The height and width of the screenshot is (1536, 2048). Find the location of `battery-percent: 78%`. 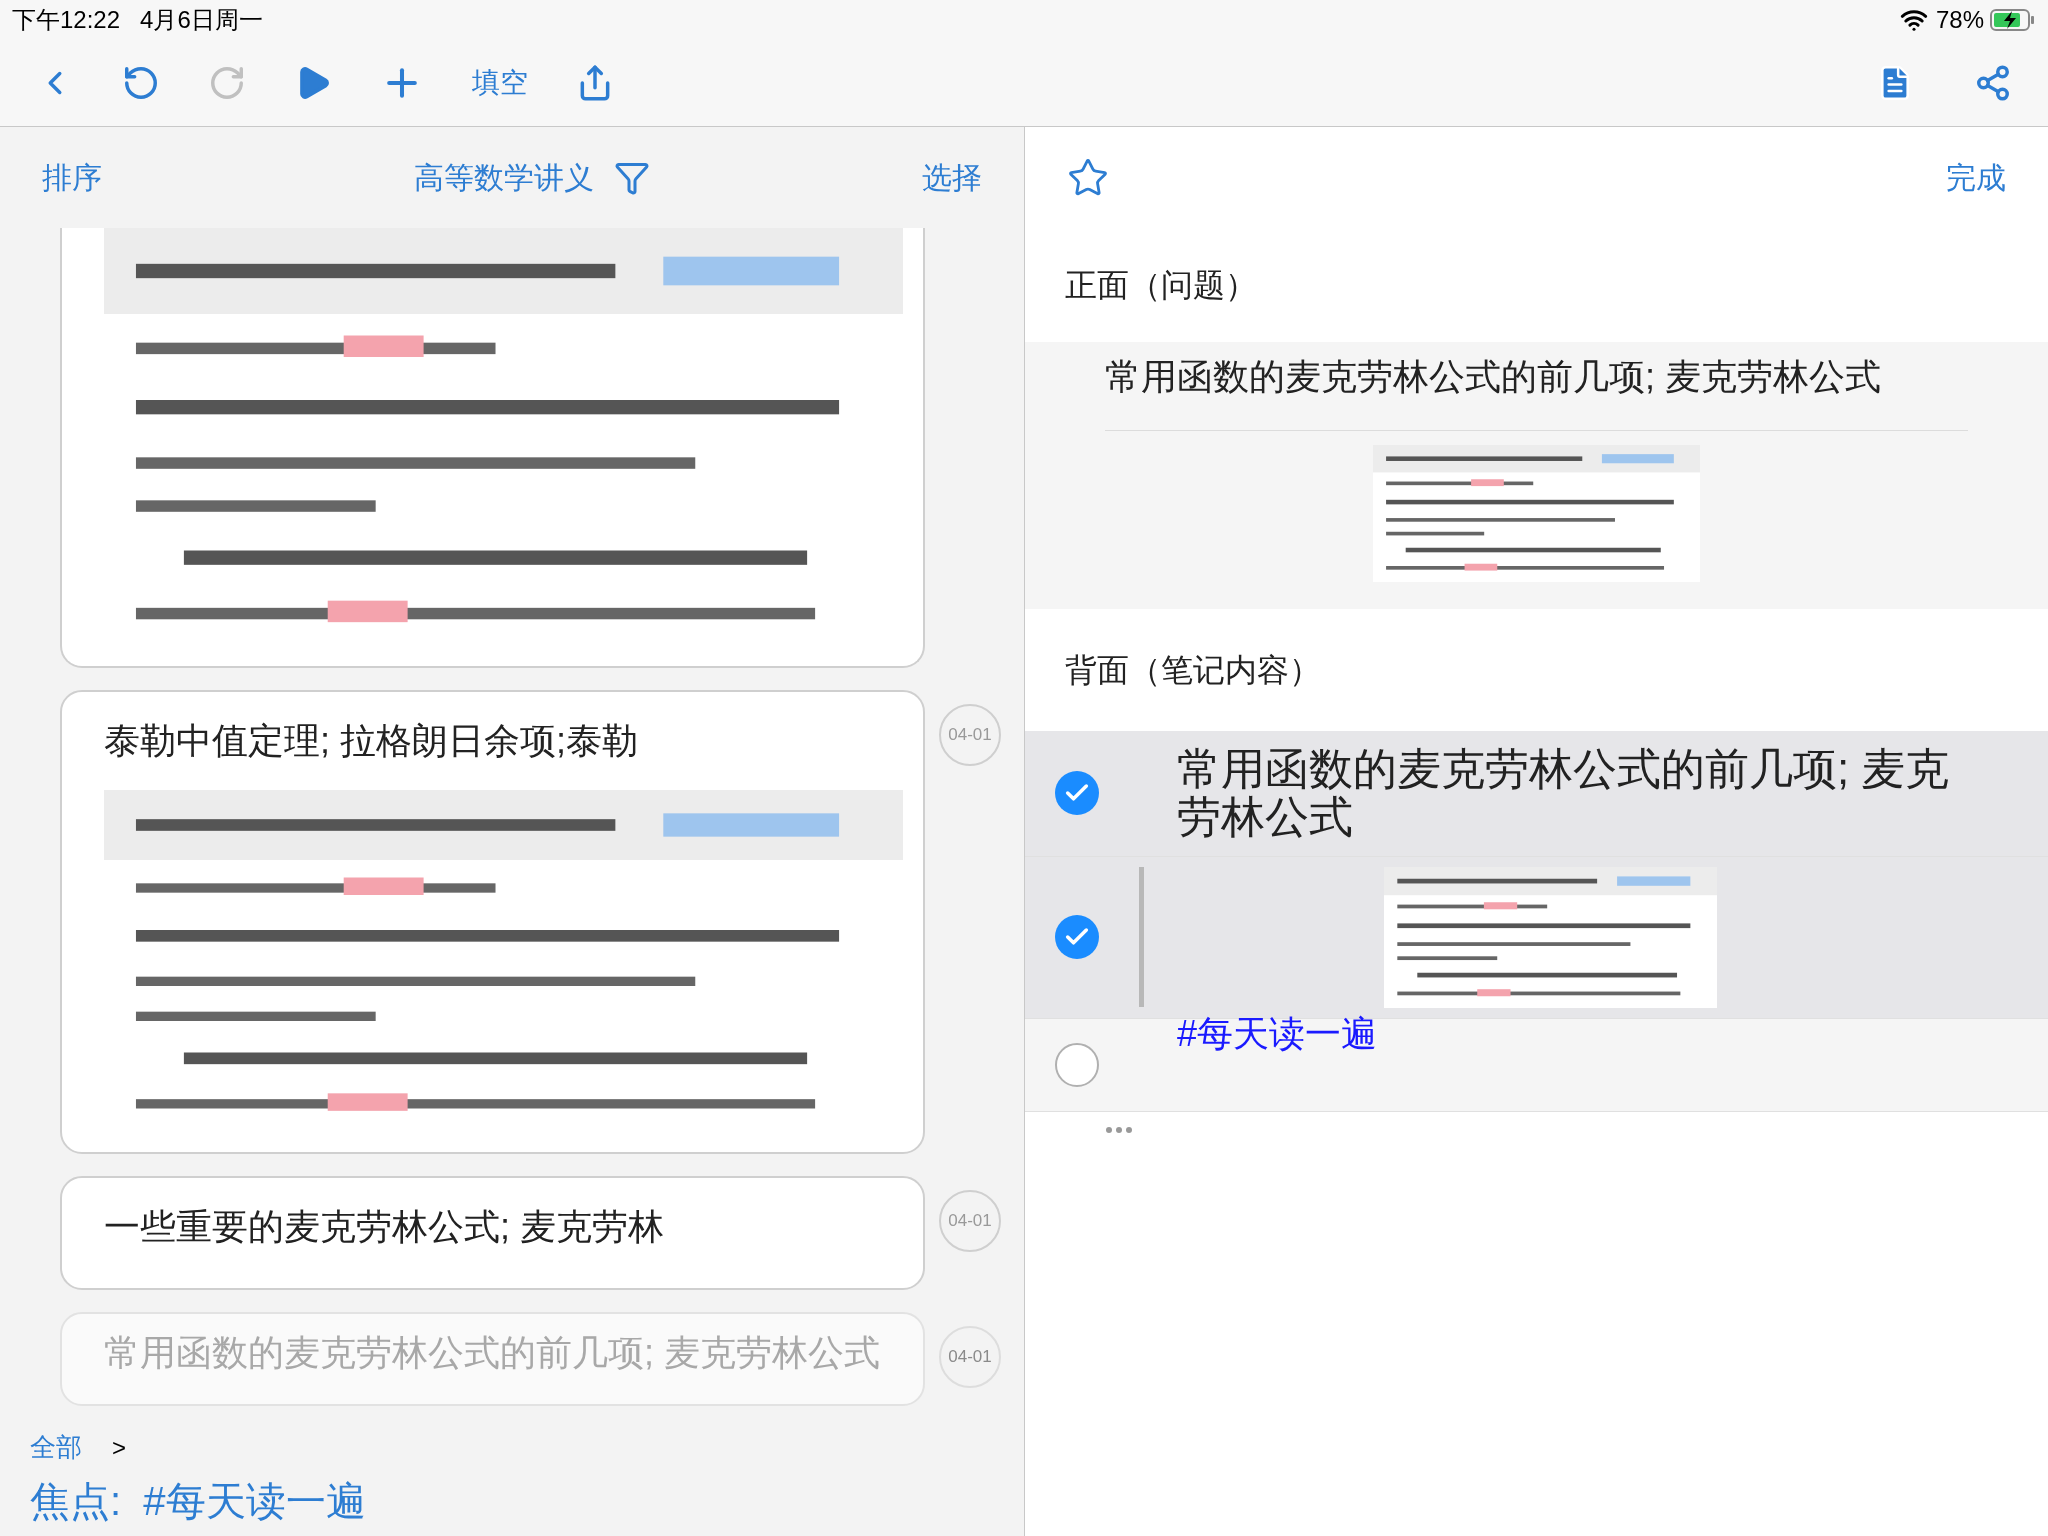

battery-percent: 78% is located at coordinates (1959, 20).